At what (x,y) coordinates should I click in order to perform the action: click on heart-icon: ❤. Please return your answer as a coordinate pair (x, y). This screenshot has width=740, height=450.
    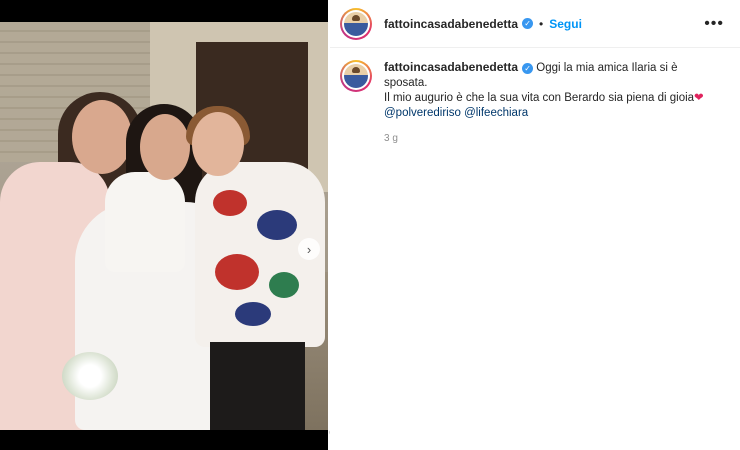
    Looking at the image, I should click on (699, 98).